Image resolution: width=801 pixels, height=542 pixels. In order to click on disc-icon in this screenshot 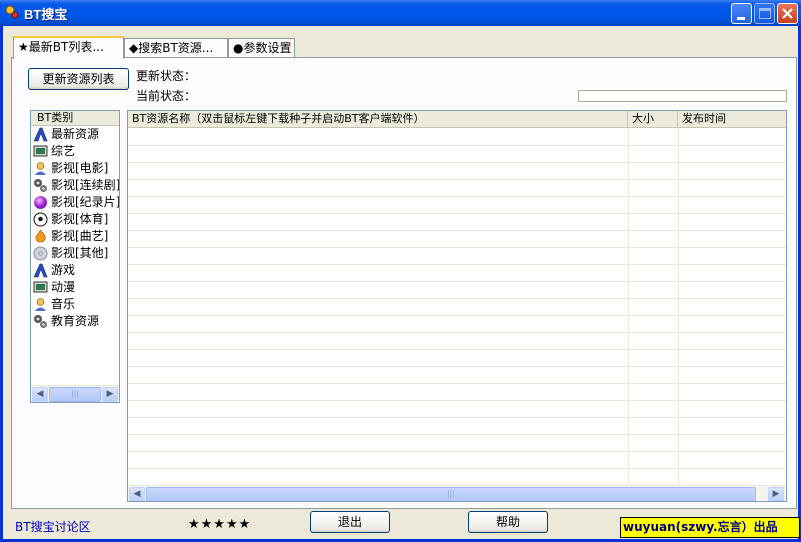, I will do `click(40, 253)`.